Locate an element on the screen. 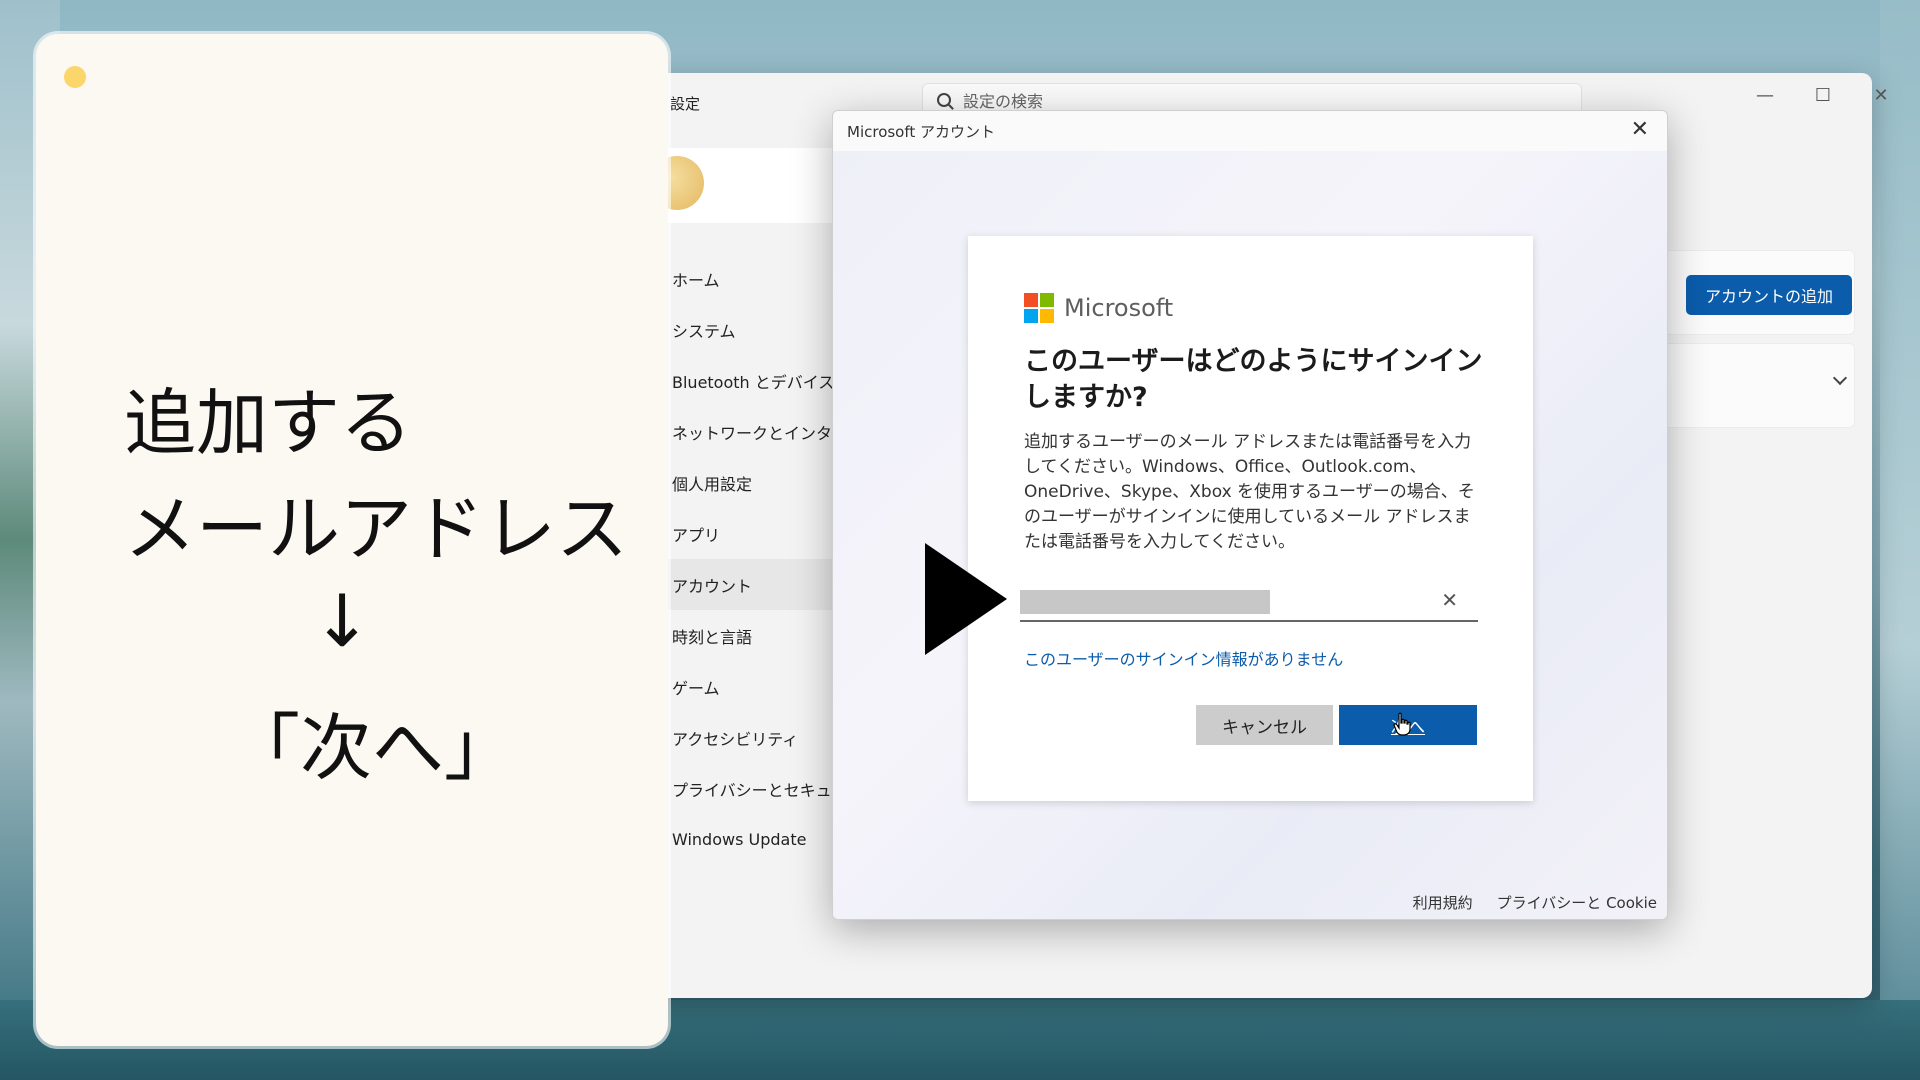  caption-line-3: 「次へ」 is located at coordinates (372, 748).